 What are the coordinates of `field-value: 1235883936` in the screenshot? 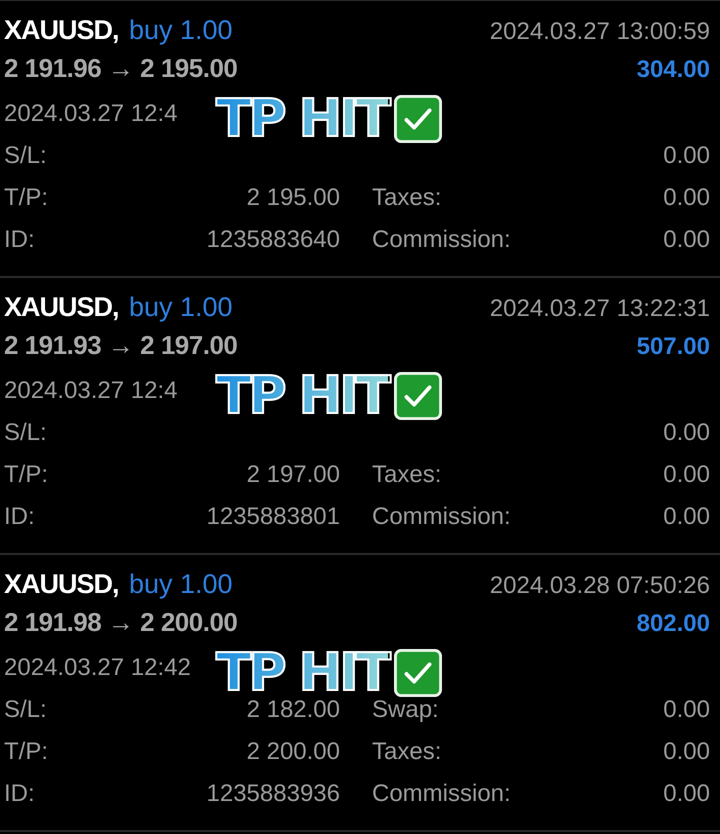 It's located at (273, 794).